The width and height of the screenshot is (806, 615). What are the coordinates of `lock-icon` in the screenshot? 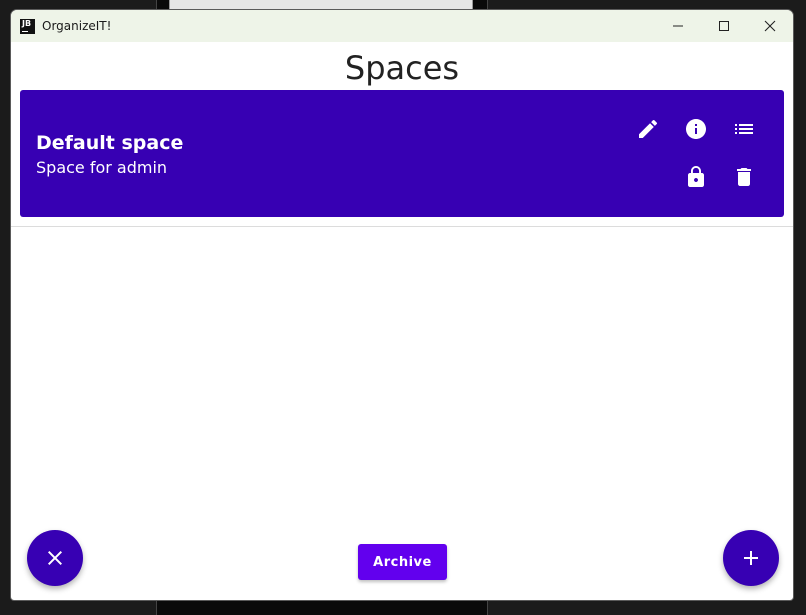 It's located at (696, 176).